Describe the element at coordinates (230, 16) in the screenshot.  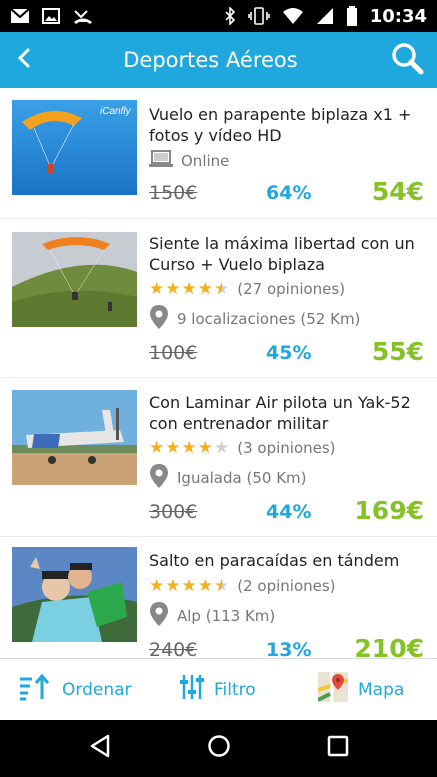
I see `bluetooth-icon` at that location.